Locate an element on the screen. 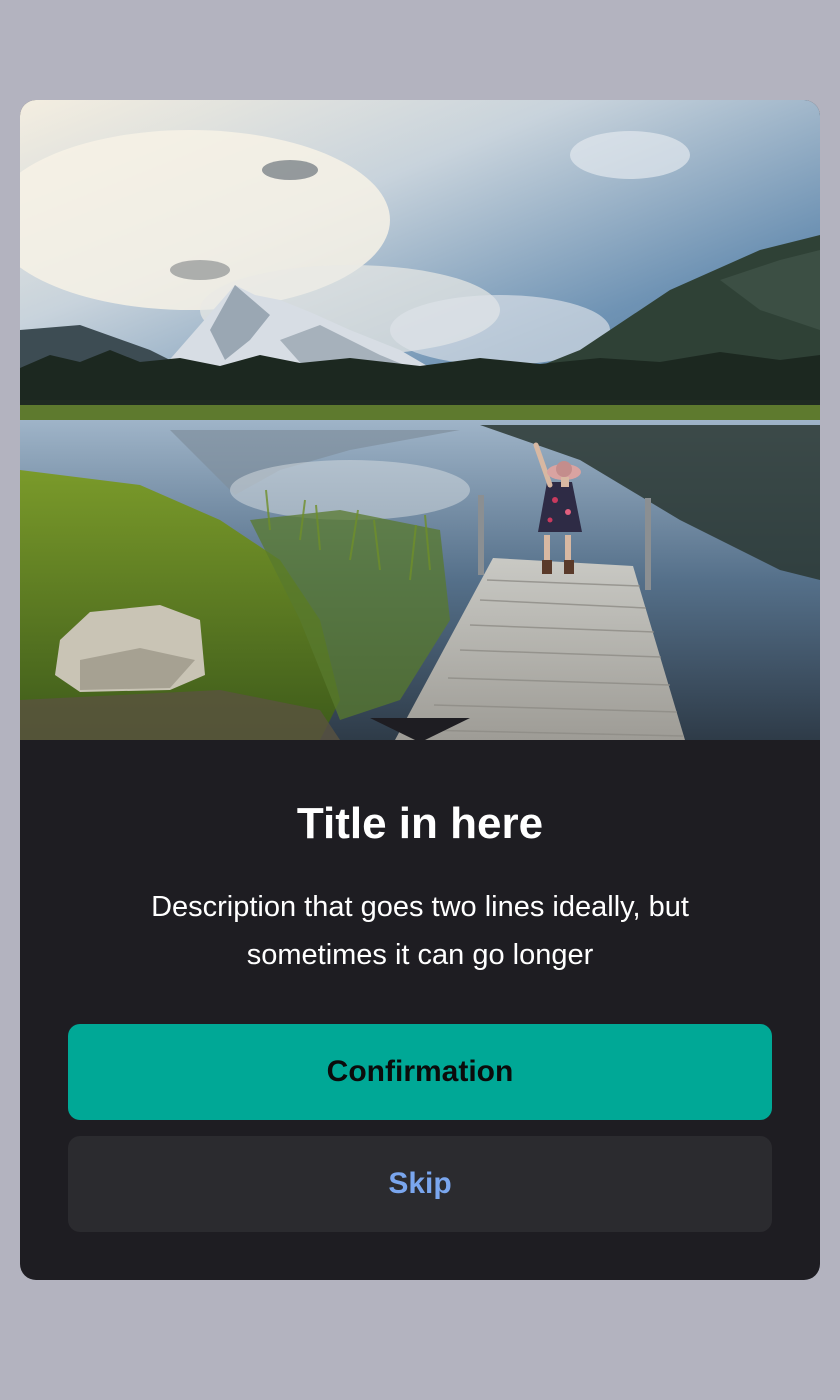  dialog-title: Title in here is located at coordinates (420, 823).